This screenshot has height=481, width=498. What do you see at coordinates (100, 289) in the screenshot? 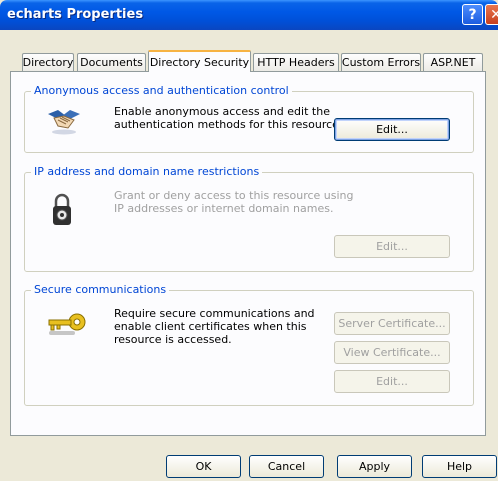
I see `secure-communications-legend: Secure communications` at bounding box center [100, 289].